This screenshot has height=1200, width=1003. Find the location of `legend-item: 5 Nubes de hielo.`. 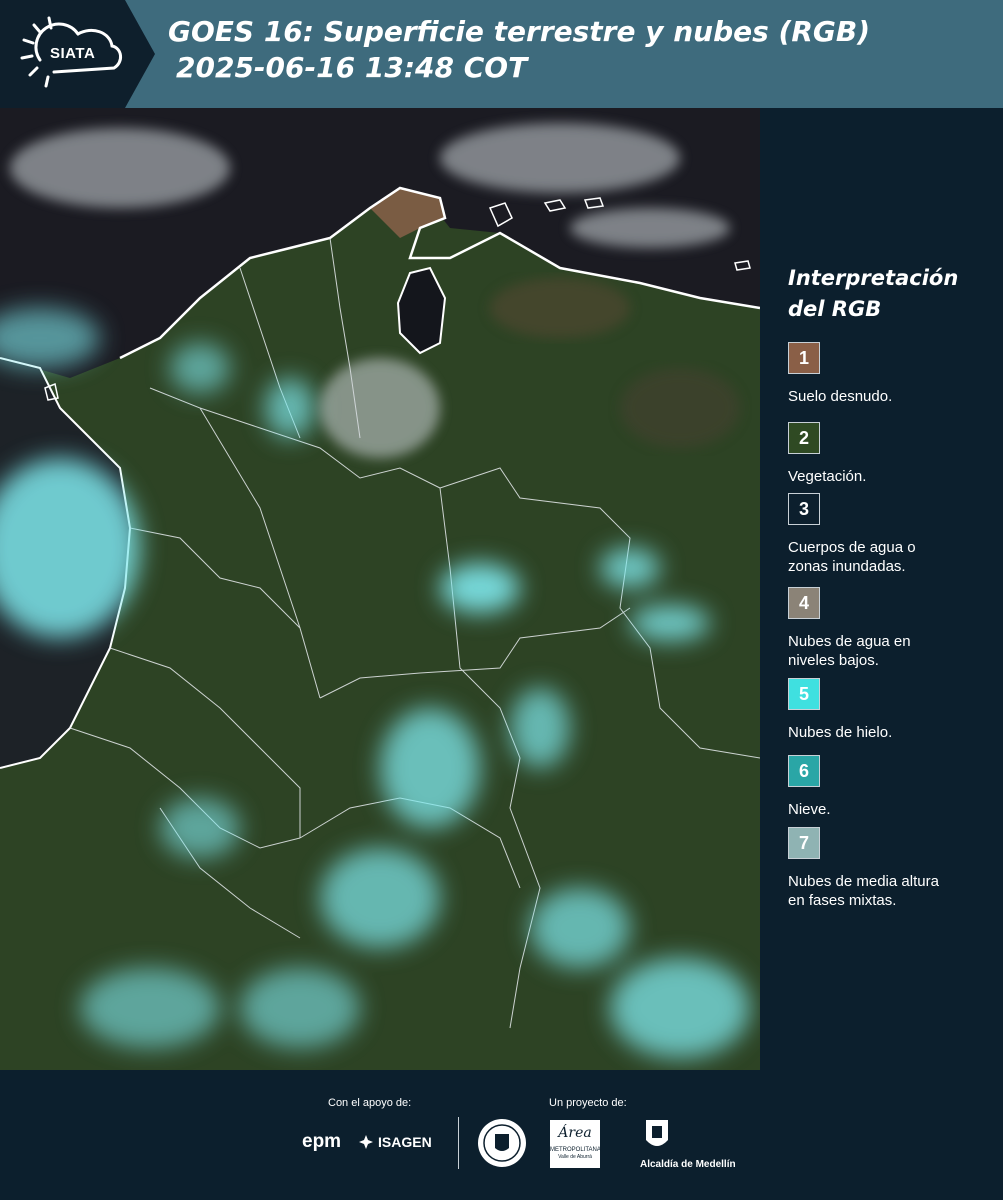

legend-item: 5 Nubes de hielo. is located at coordinates (888, 710).